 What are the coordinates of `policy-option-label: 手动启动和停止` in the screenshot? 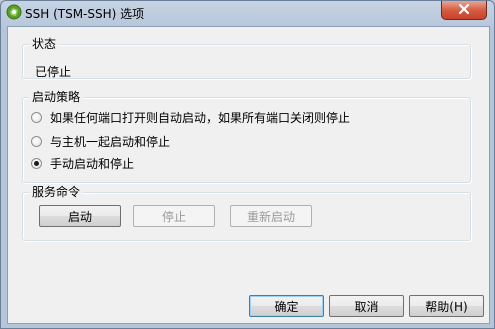 It's located at (92, 163).